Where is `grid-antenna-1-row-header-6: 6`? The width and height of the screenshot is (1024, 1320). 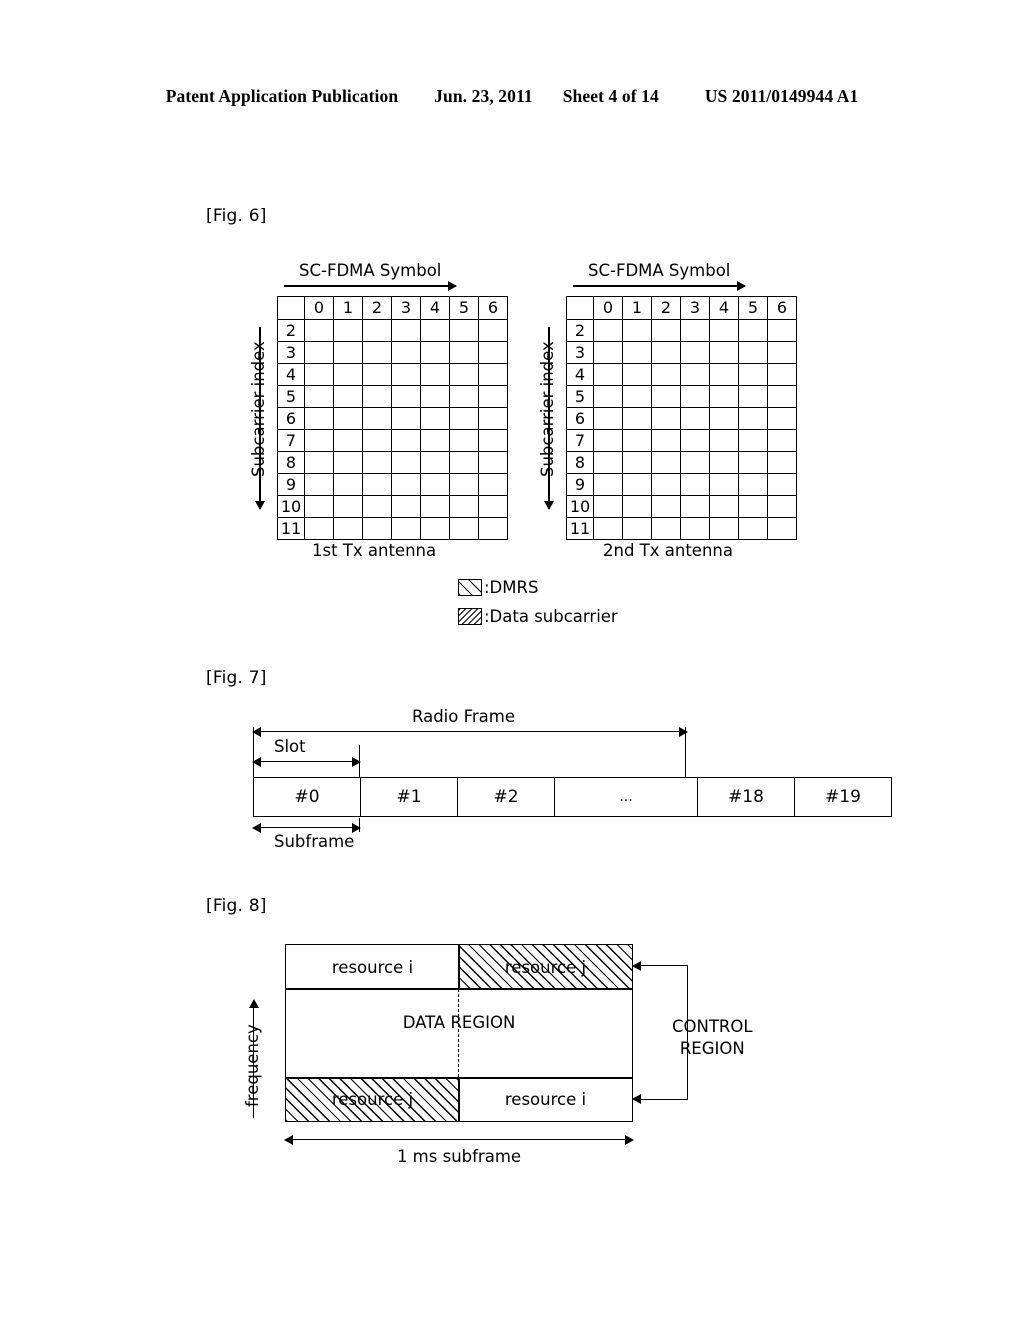 grid-antenna-1-row-header-6: 6 is located at coordinates (291, 418).